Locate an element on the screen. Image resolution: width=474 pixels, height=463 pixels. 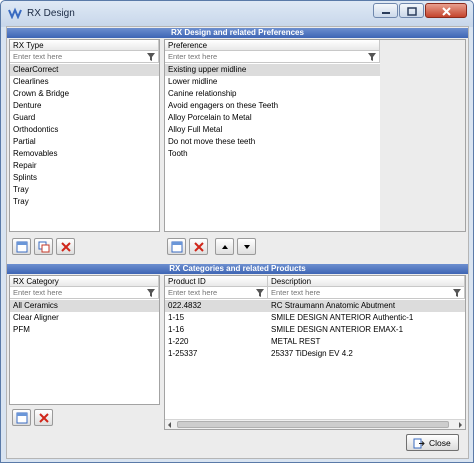
preference-empty-area is located at coordinates (422, 135).